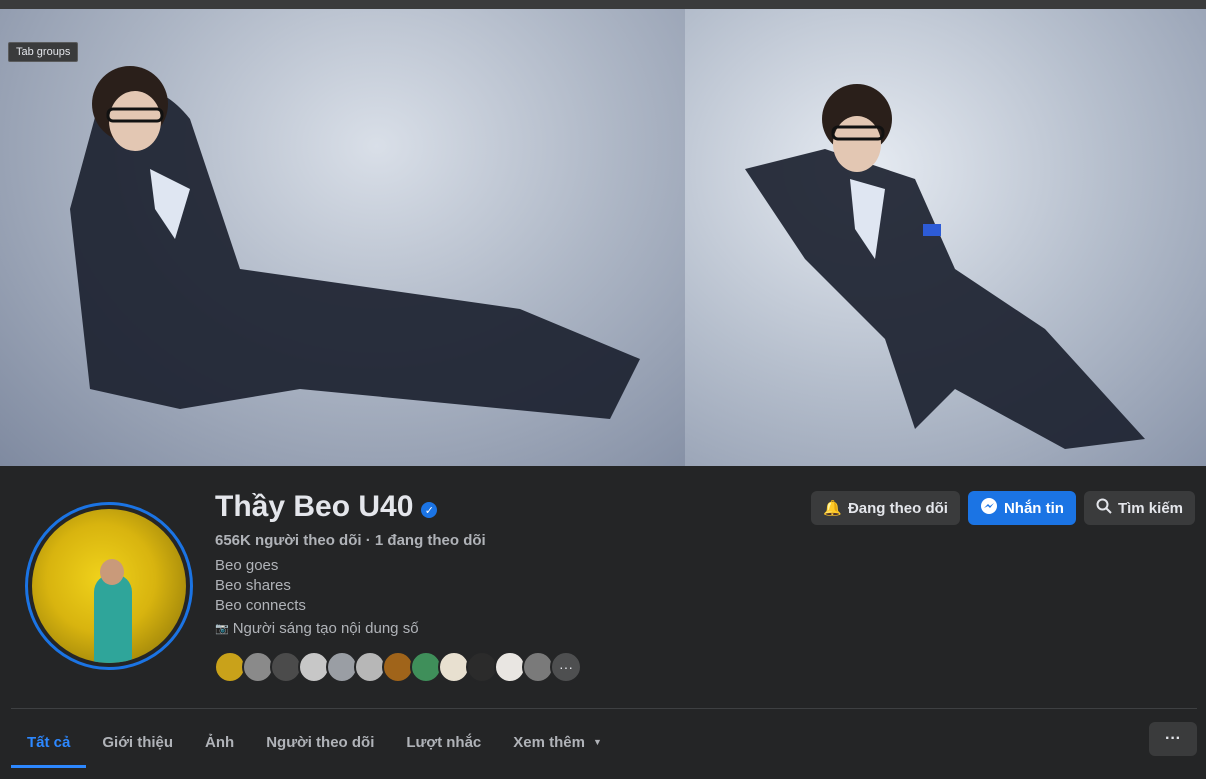  Describe the element at coordinates (49, 742) in the screenshot. I see `tab-all: Tất cả` at that location.